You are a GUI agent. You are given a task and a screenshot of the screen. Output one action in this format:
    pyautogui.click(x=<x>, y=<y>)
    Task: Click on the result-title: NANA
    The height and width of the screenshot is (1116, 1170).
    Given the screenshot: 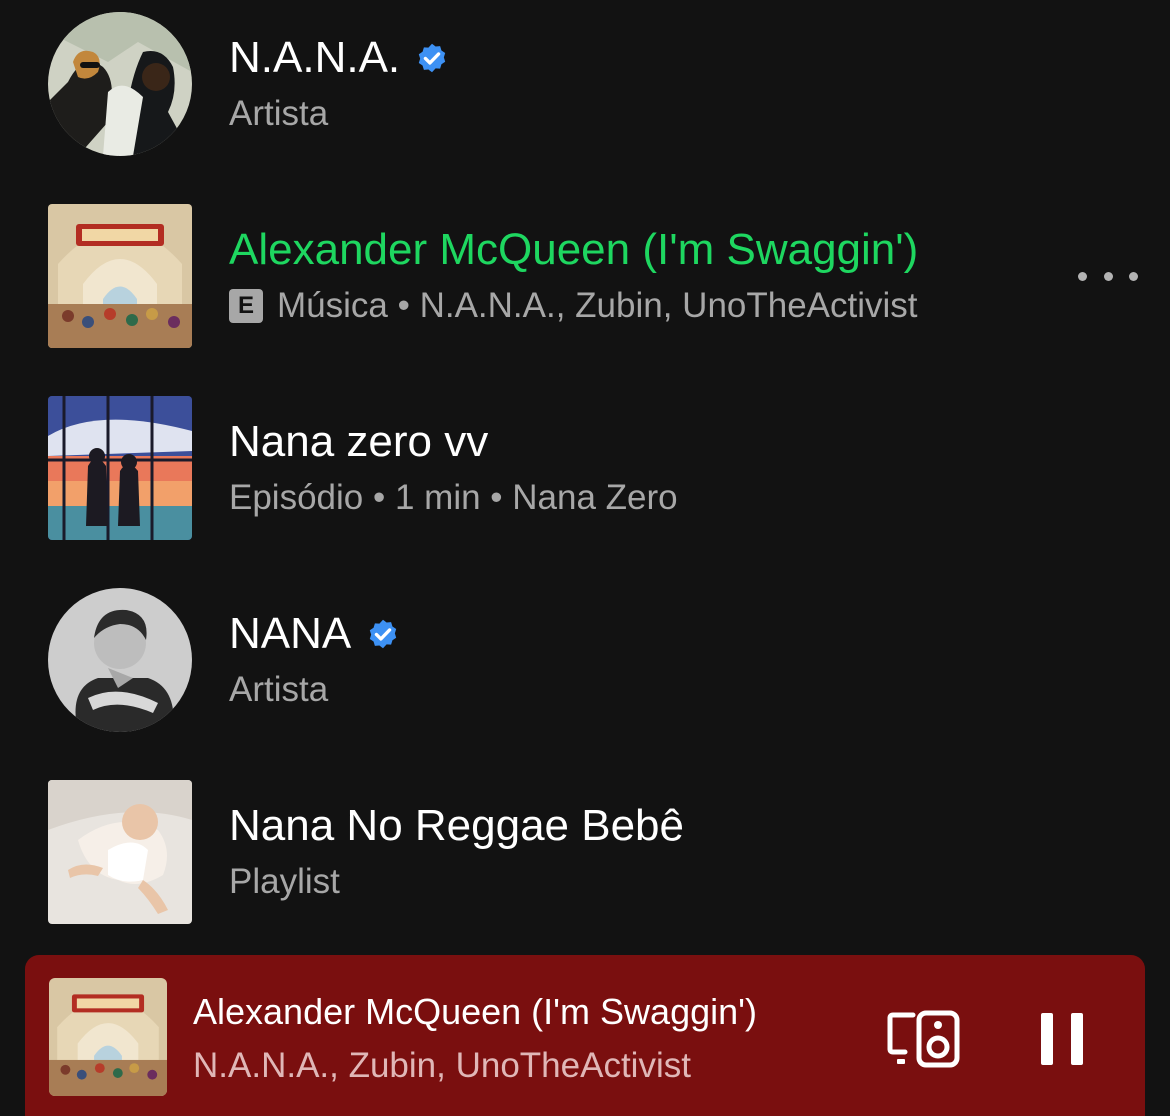 What is the action you would take?
    pyautogui.click(x=315, y=634)
    